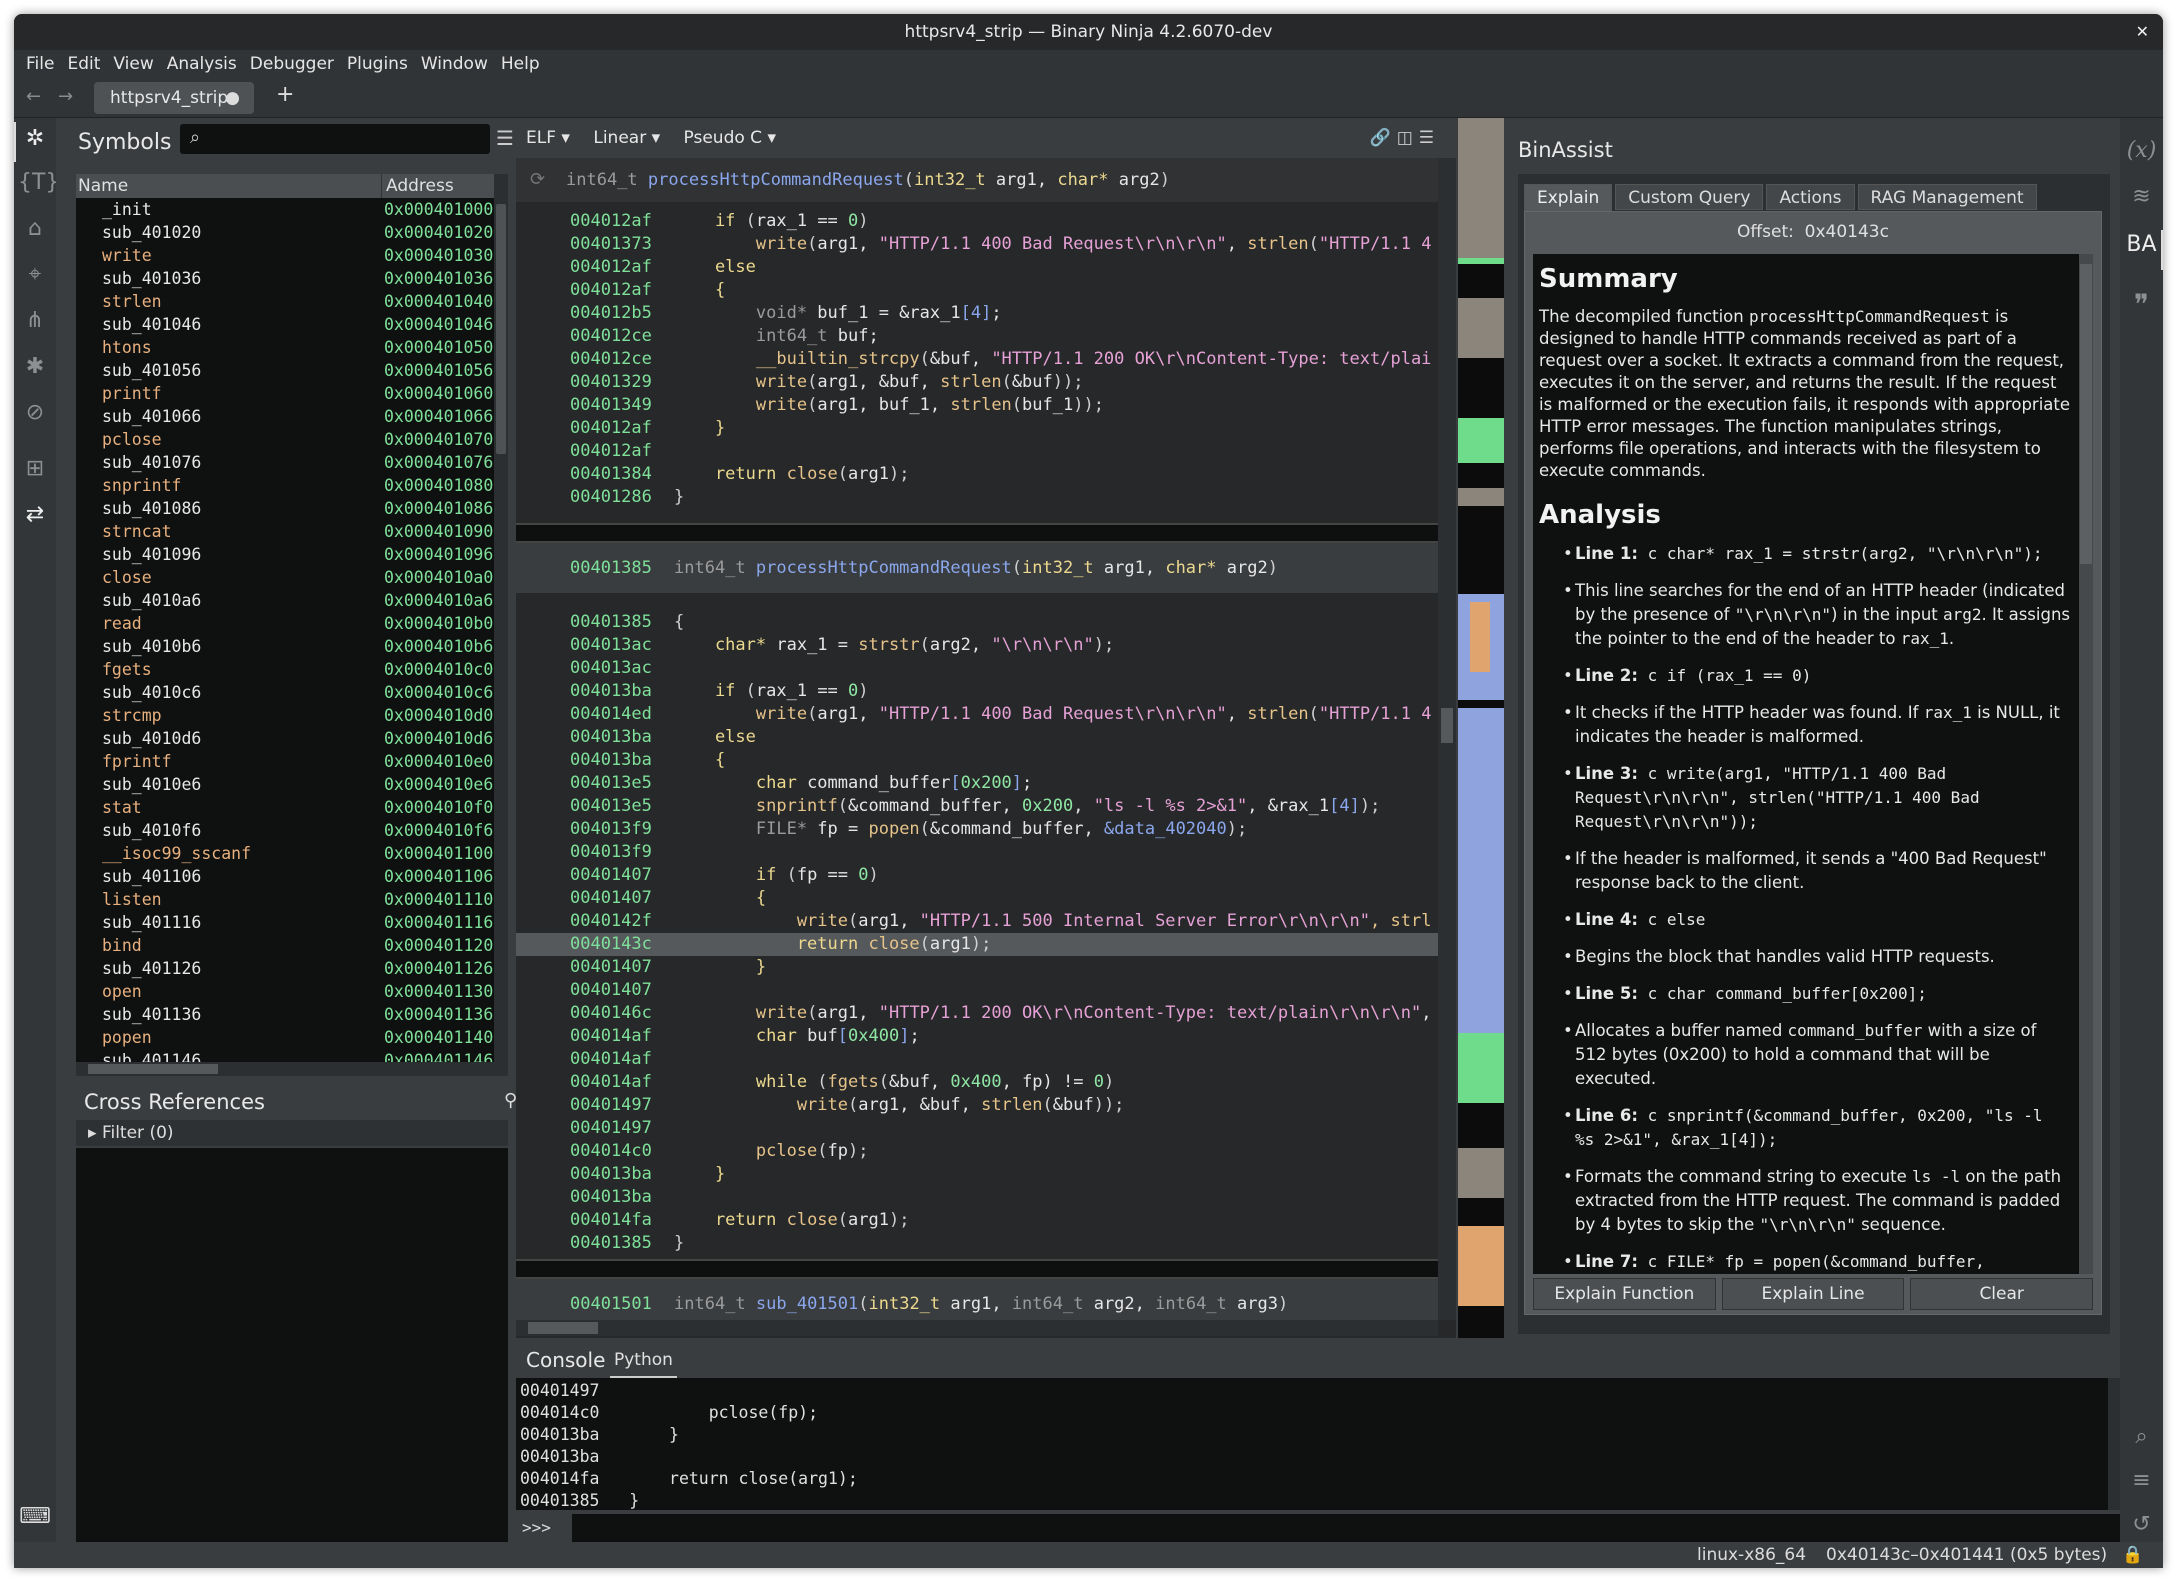 This screenshot has height=1584, width=2177. I want to click on code-line: 004013f9, so click(977, 852).